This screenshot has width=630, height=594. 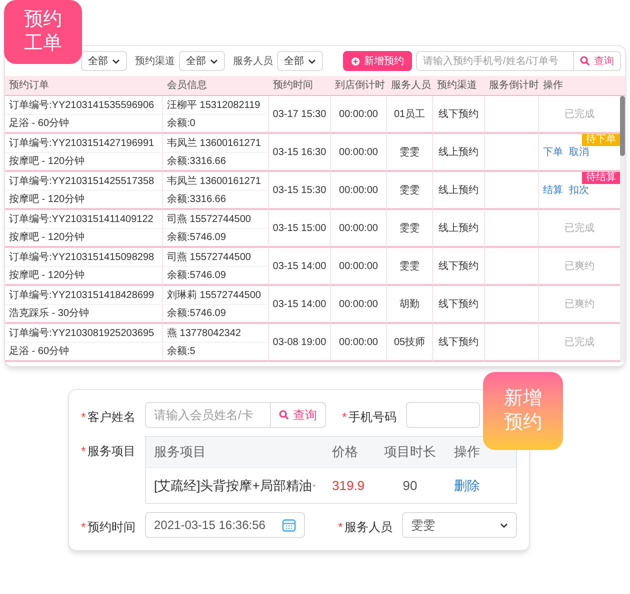 I want to click on table-cell-text: 浩克踩乐 - 30分钟, so click(x=49, y=313).